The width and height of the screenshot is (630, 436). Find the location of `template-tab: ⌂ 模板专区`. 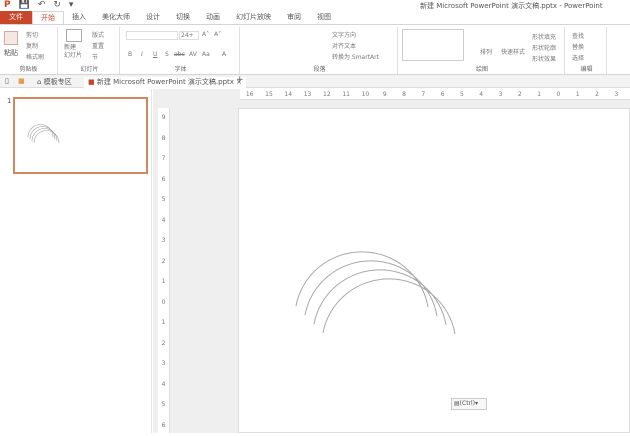

template-tab: ⌂ 模板专区 is located at coordinates (54, 82).